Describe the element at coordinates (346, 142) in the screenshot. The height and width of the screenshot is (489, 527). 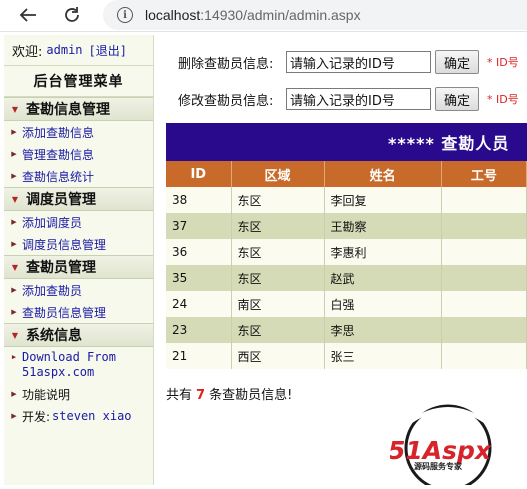
I see `table-banner: ***** 查勘人员` at that location.